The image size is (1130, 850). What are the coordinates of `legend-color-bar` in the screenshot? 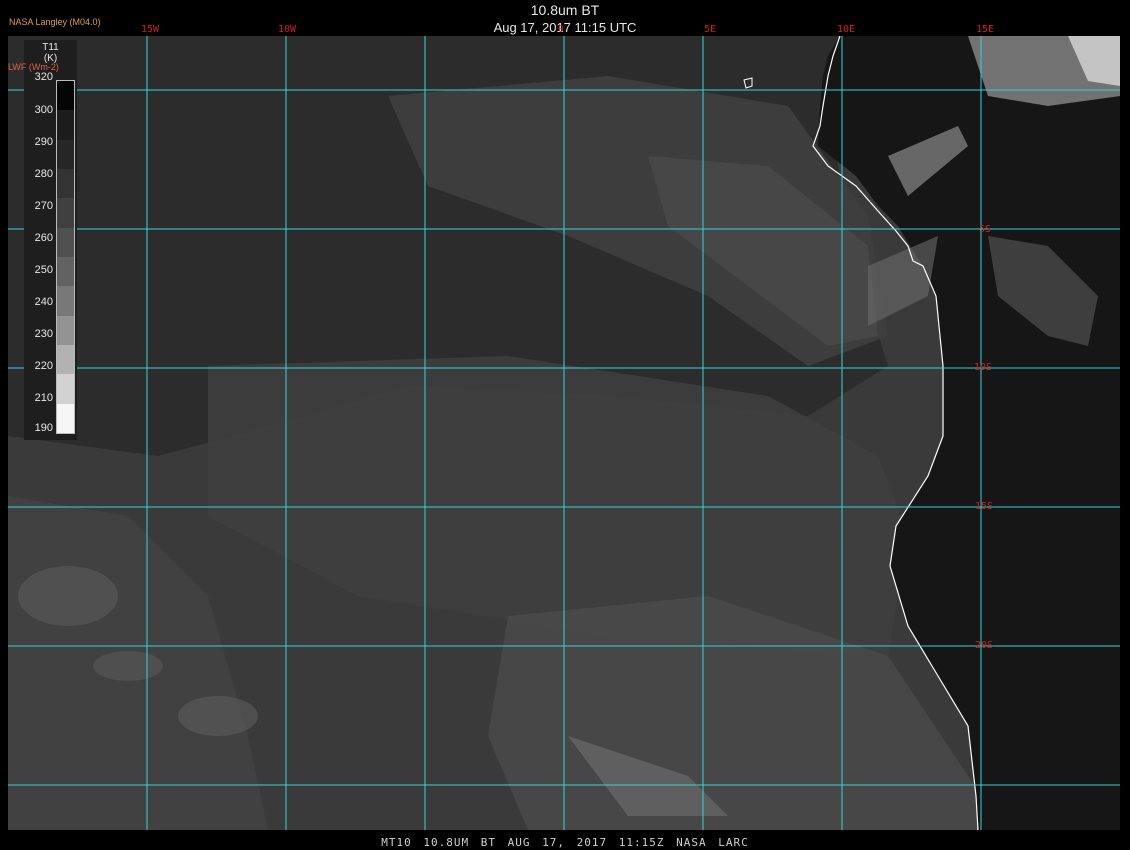 It's located at (65, 257).